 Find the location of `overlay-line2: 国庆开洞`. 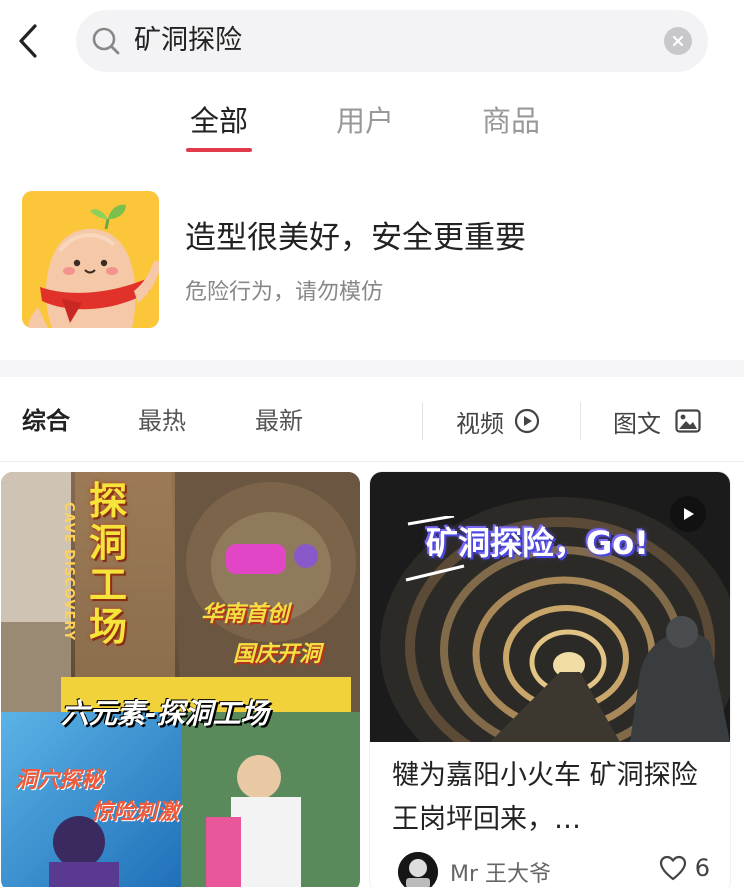

overlay-line2: 国庆开洞 is located at coordinates (277, 654).